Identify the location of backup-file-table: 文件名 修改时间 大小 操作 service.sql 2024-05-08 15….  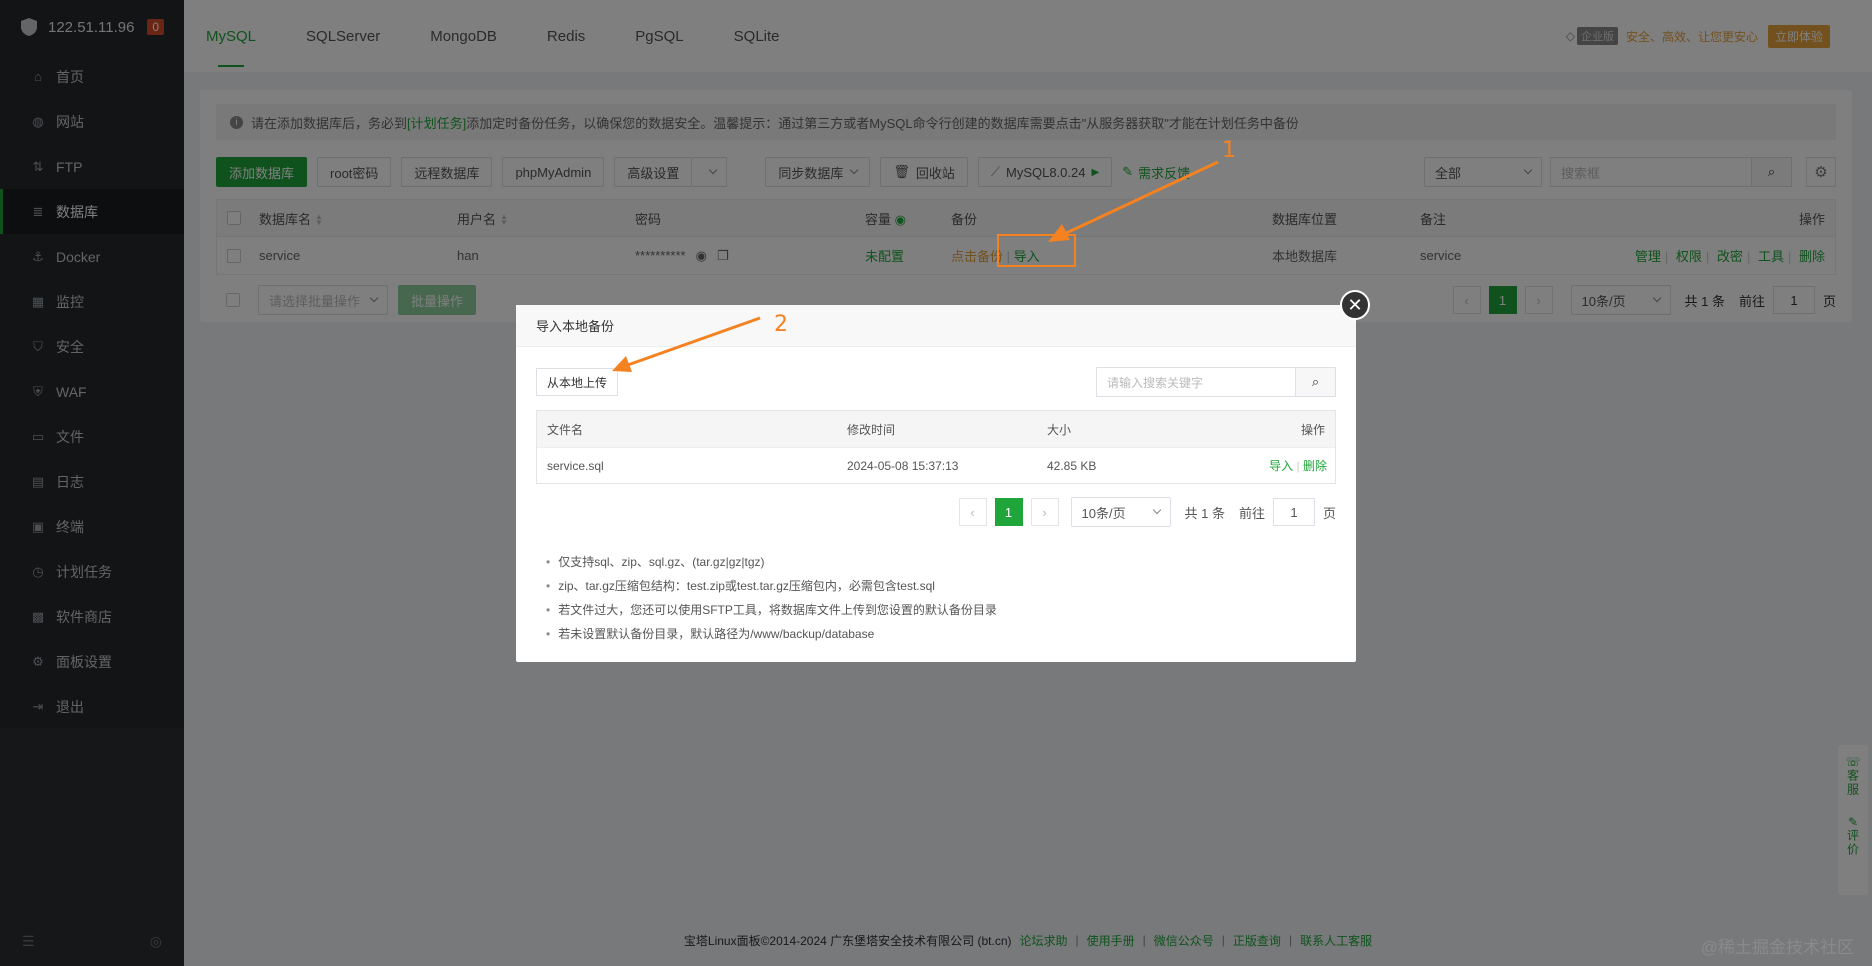
(936, 447).